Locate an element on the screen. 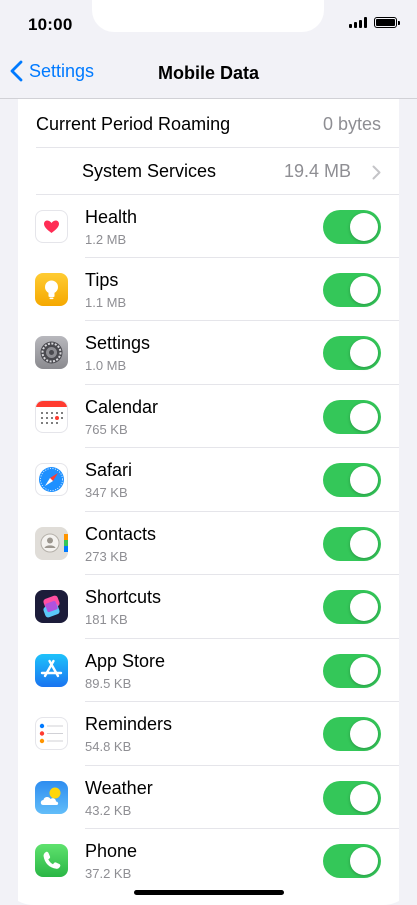 The width and height of the screenshot is (417, 905). safari-icon is located at coordinates (51, 479).